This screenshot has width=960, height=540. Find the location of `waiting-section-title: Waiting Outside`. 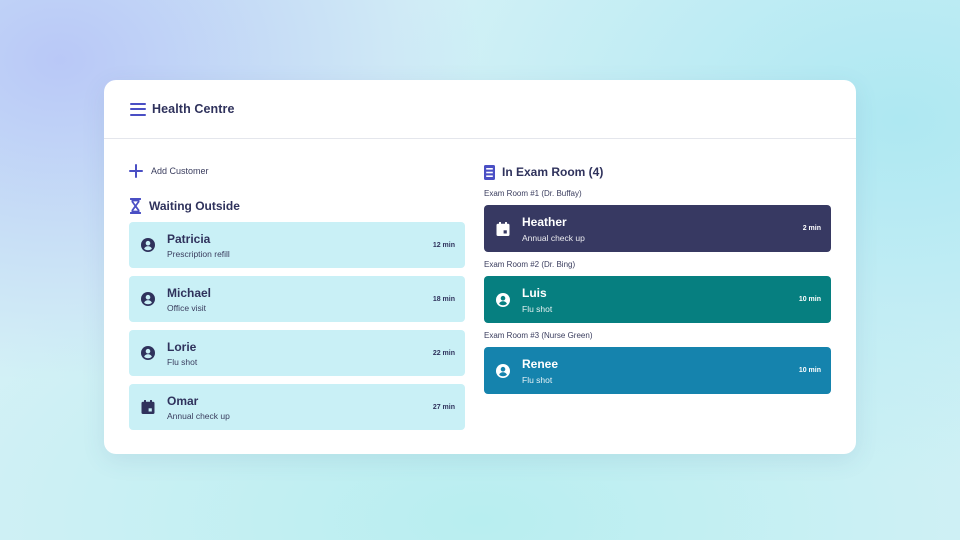

waiting-section-title: Waiting Outside is located at coordinates (297, 206).